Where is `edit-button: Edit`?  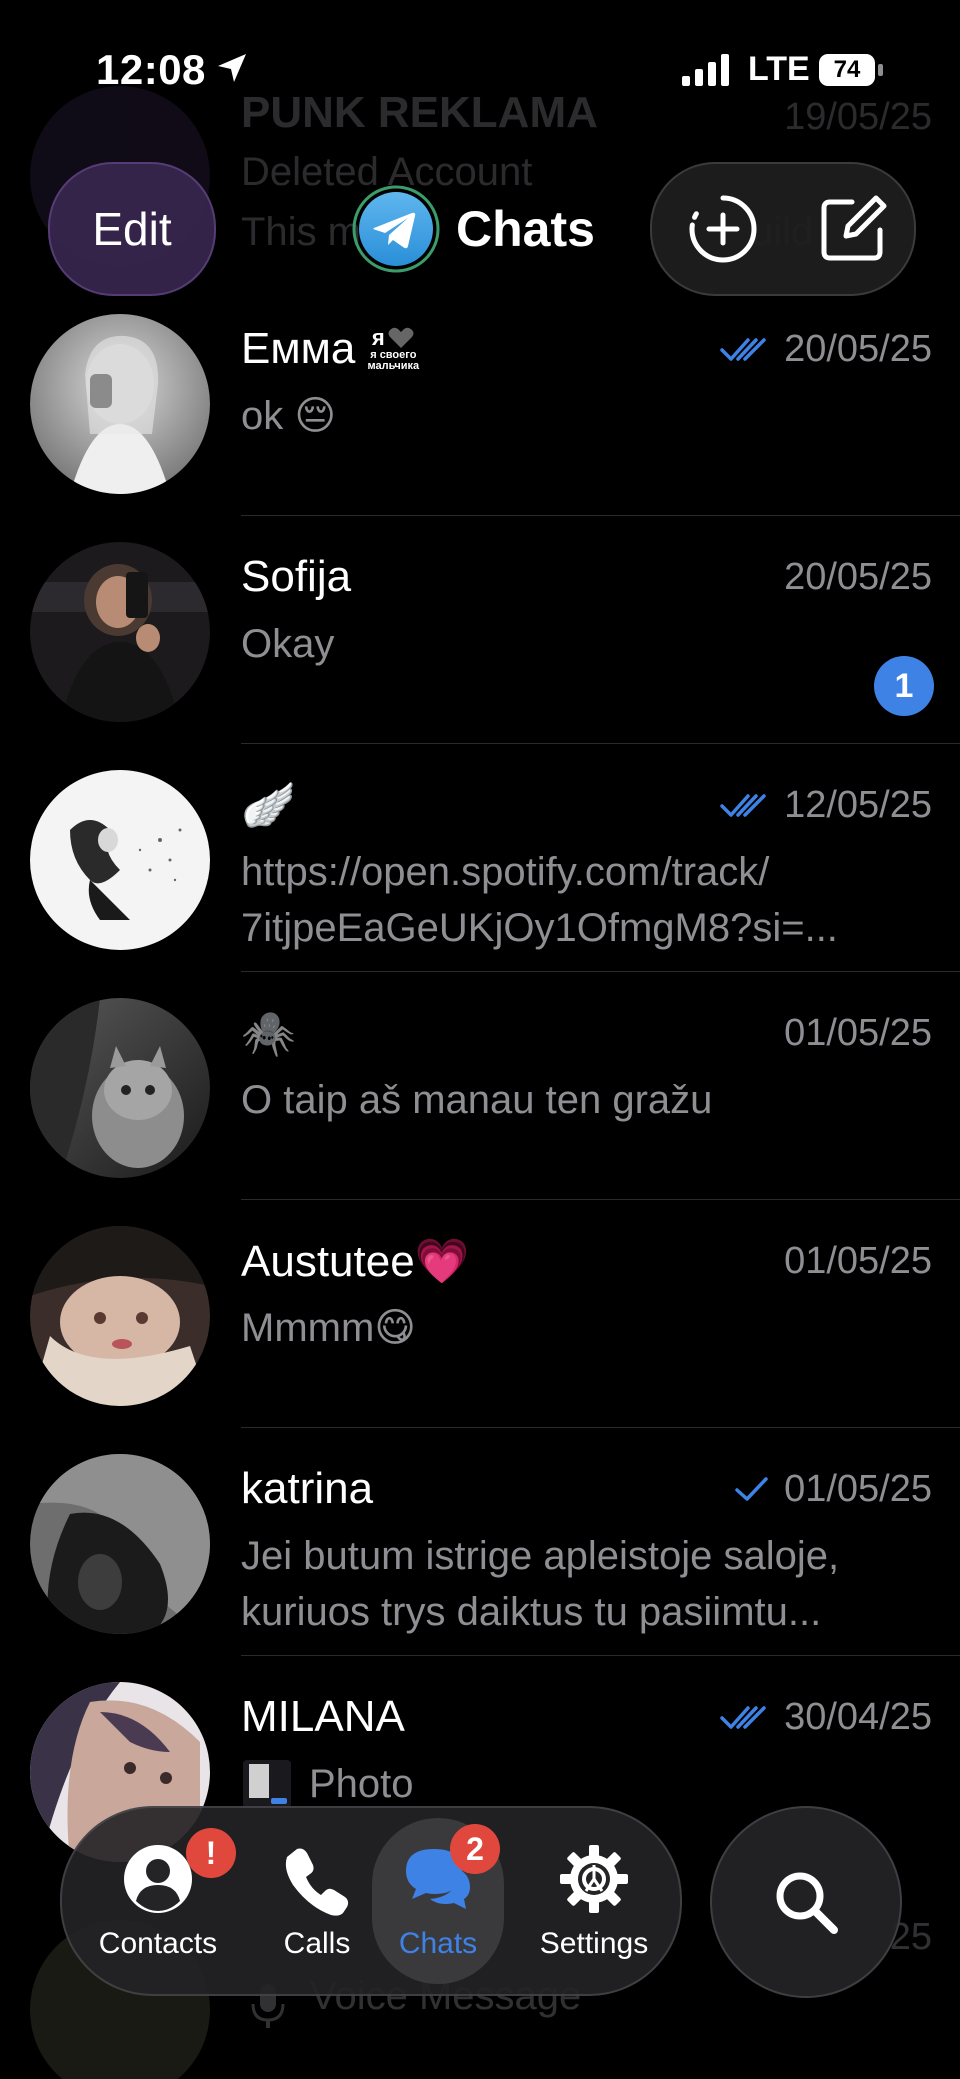 edit-button: Edit is located at coordinates (132, 229).